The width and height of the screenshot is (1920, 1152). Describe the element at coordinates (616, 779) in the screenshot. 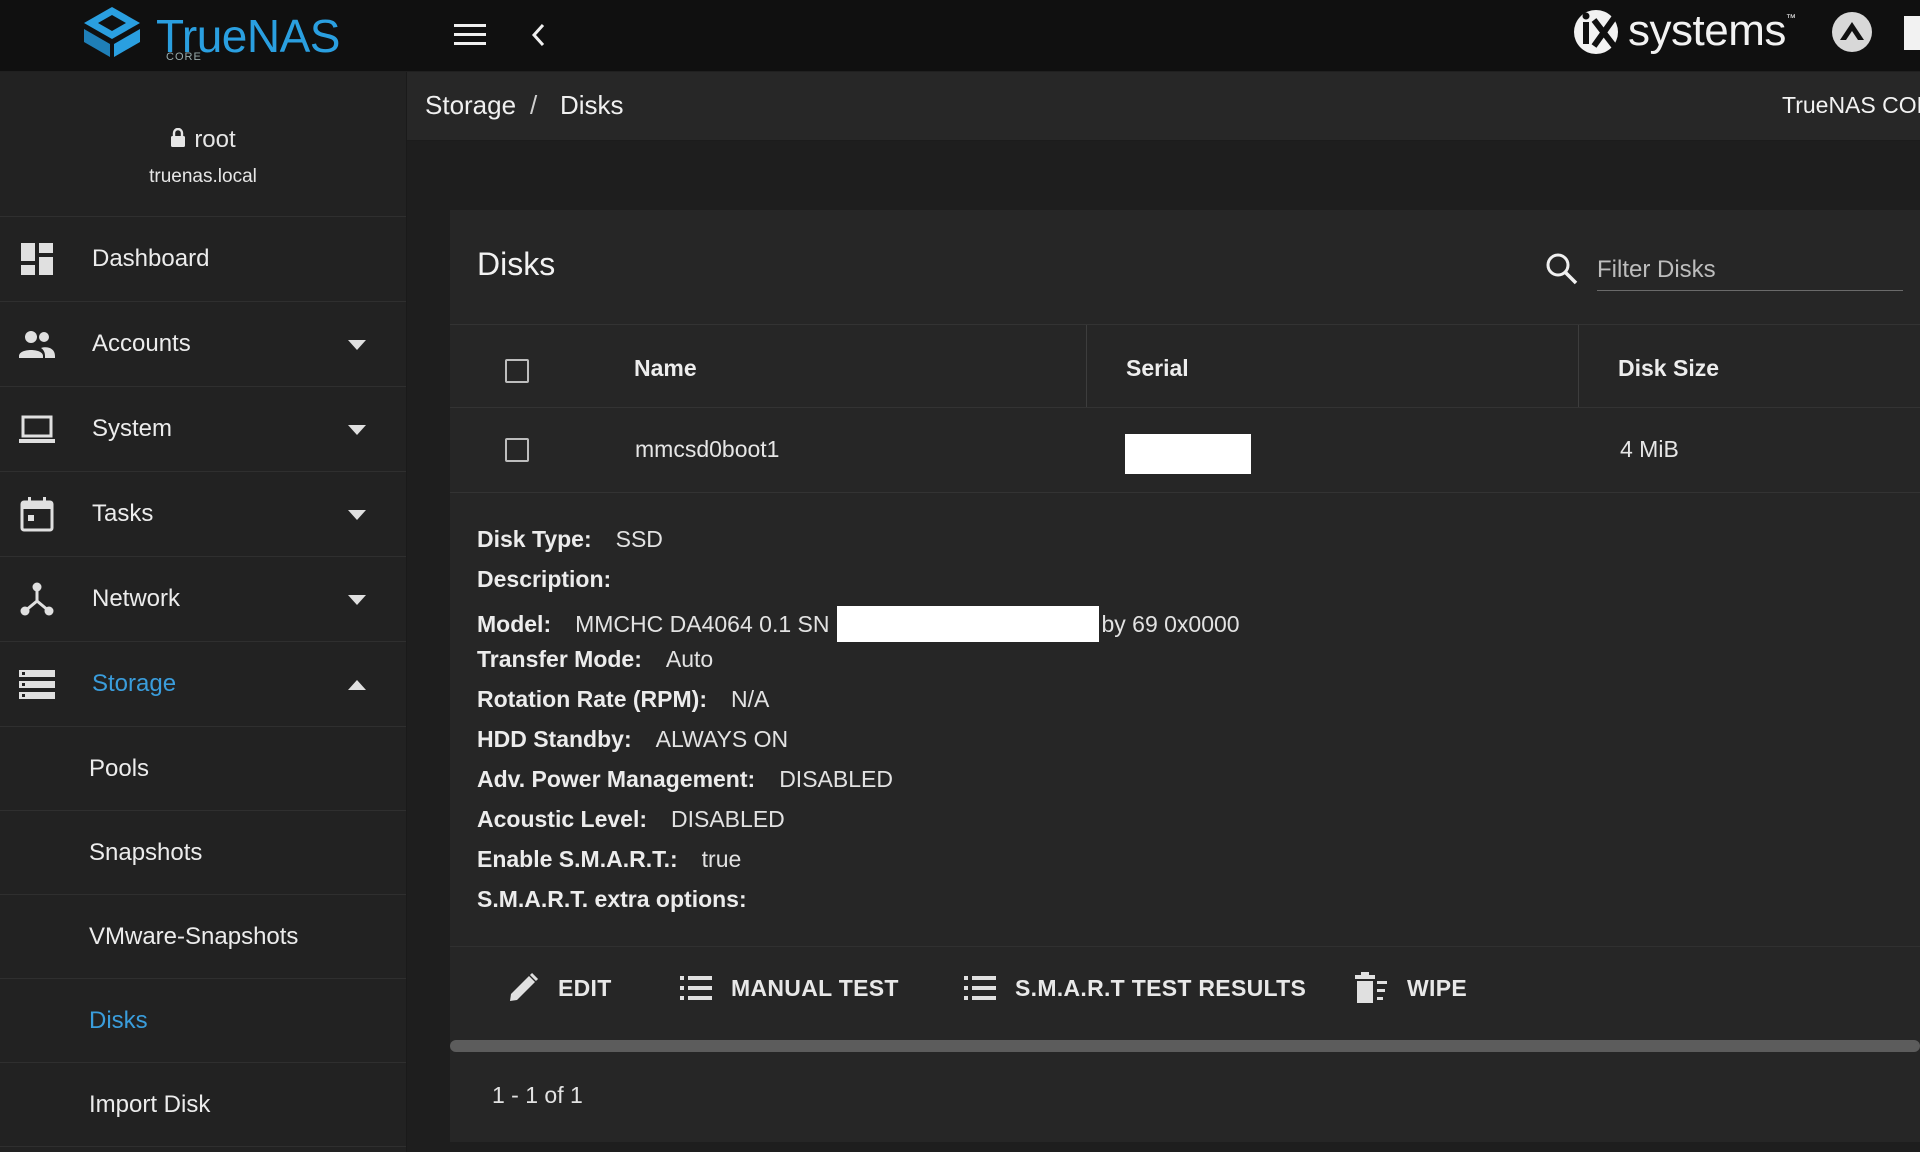

I see `detail-label: Adv. Power Management:` at that location.